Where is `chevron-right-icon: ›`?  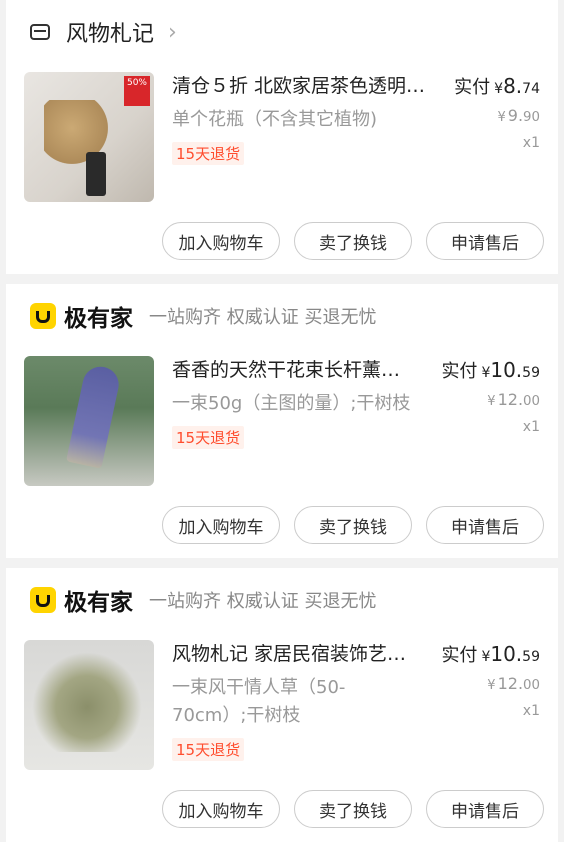 chevron-right-icon: › is located at coordinates (172, 32).